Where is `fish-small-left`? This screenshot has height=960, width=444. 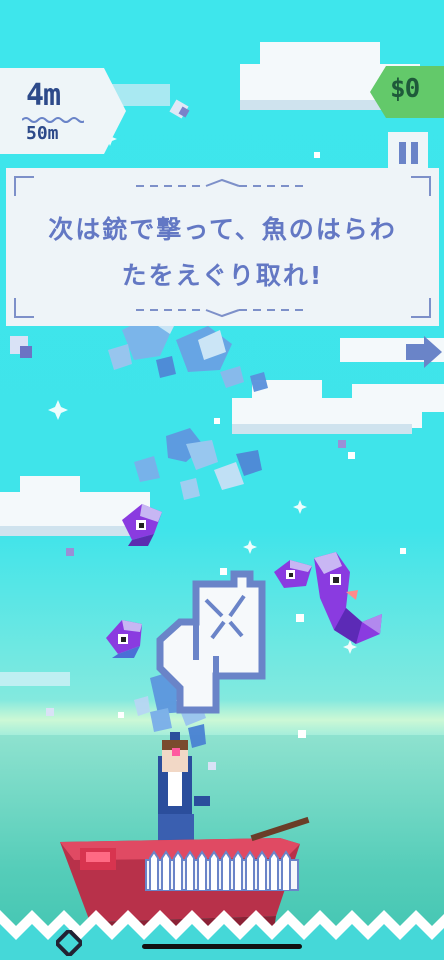
fish-small-left is located at coordinates (142, 524).